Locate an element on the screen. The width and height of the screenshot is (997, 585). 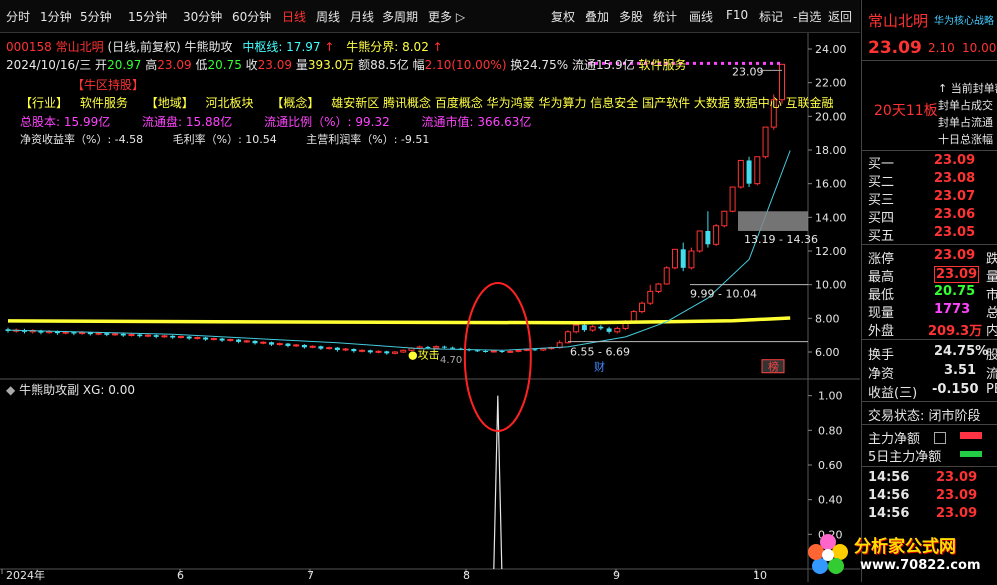
bid-row-1: 买一 23.09 is located at coordinates (929, 162).